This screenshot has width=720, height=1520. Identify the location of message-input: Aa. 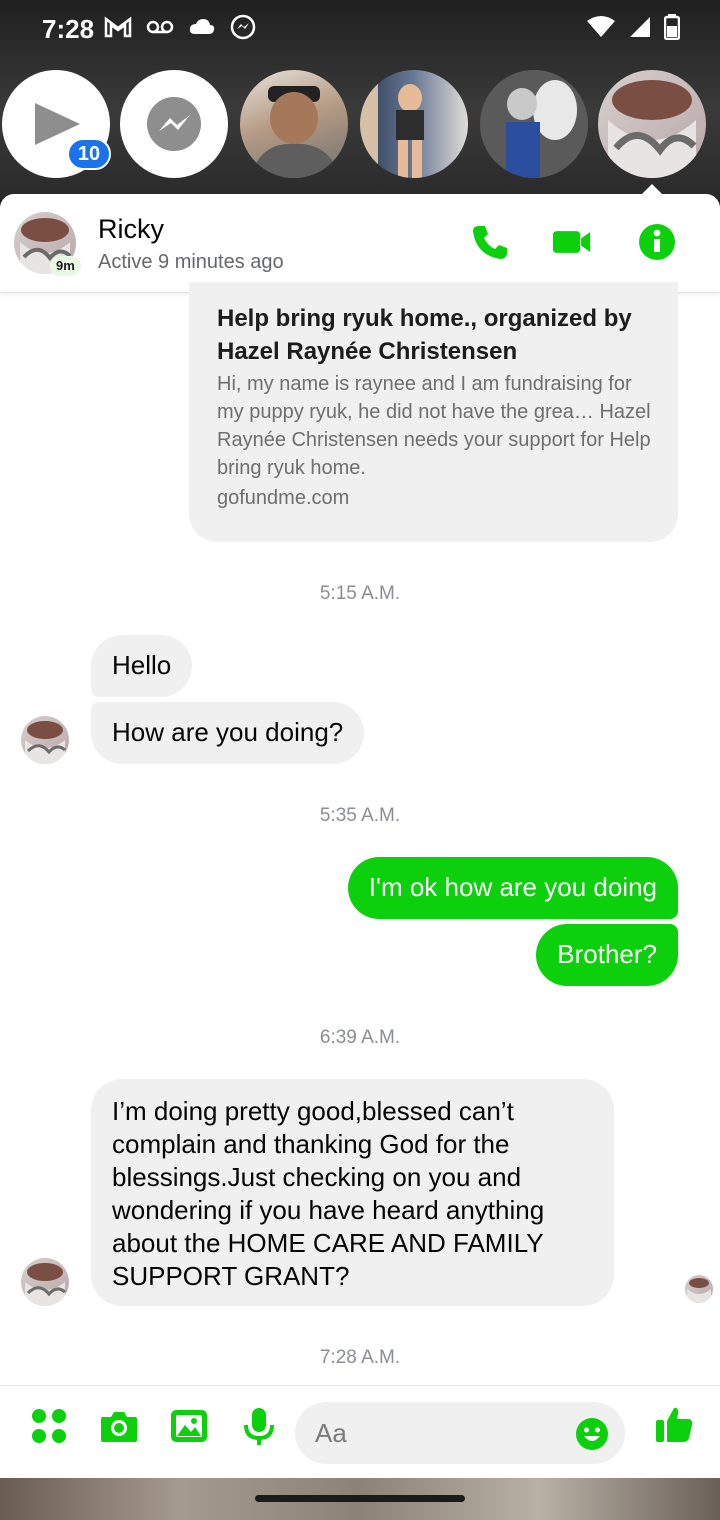
(460, 1433).